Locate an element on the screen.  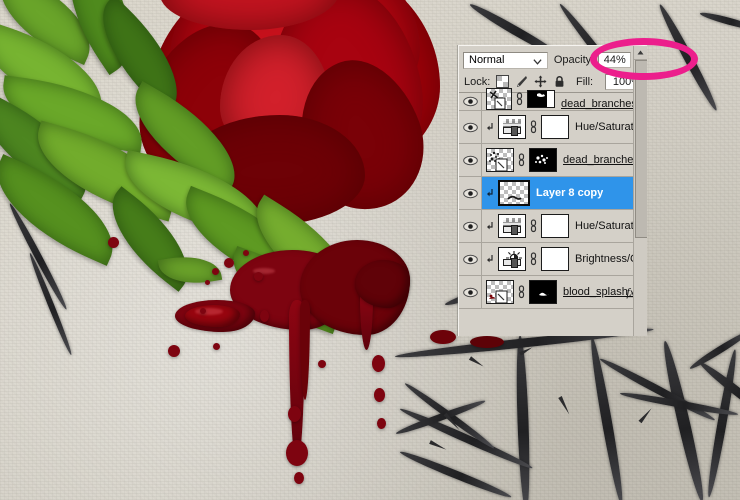
opacity-label: Opacity: is located at coordinates (574, 60).